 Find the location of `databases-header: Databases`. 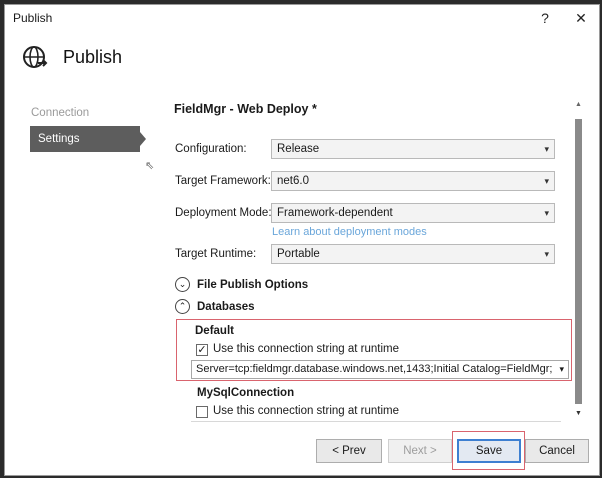

databases-header: Databases is located at coordinates (226, 307).